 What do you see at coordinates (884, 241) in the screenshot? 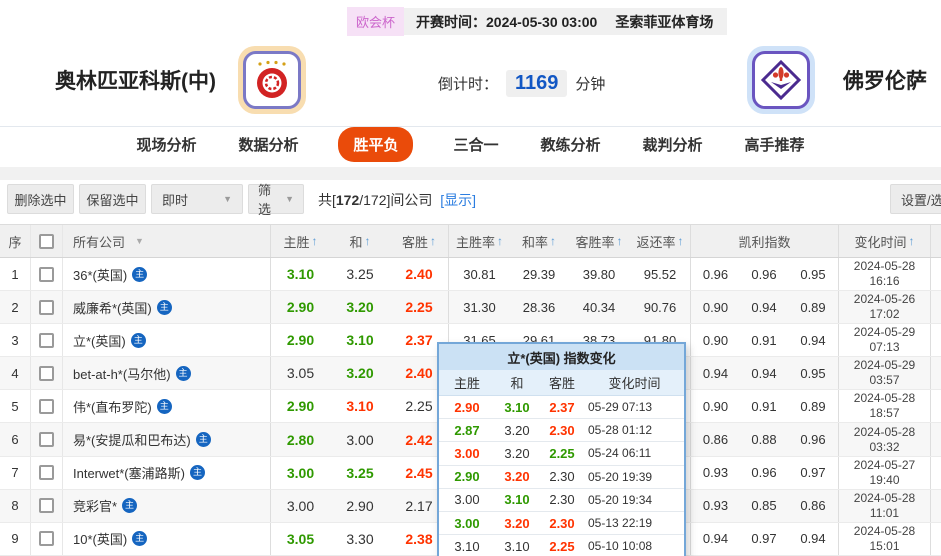
I see `col-time-sort: 变化时间 ↑` at bounding box center [884, 241].